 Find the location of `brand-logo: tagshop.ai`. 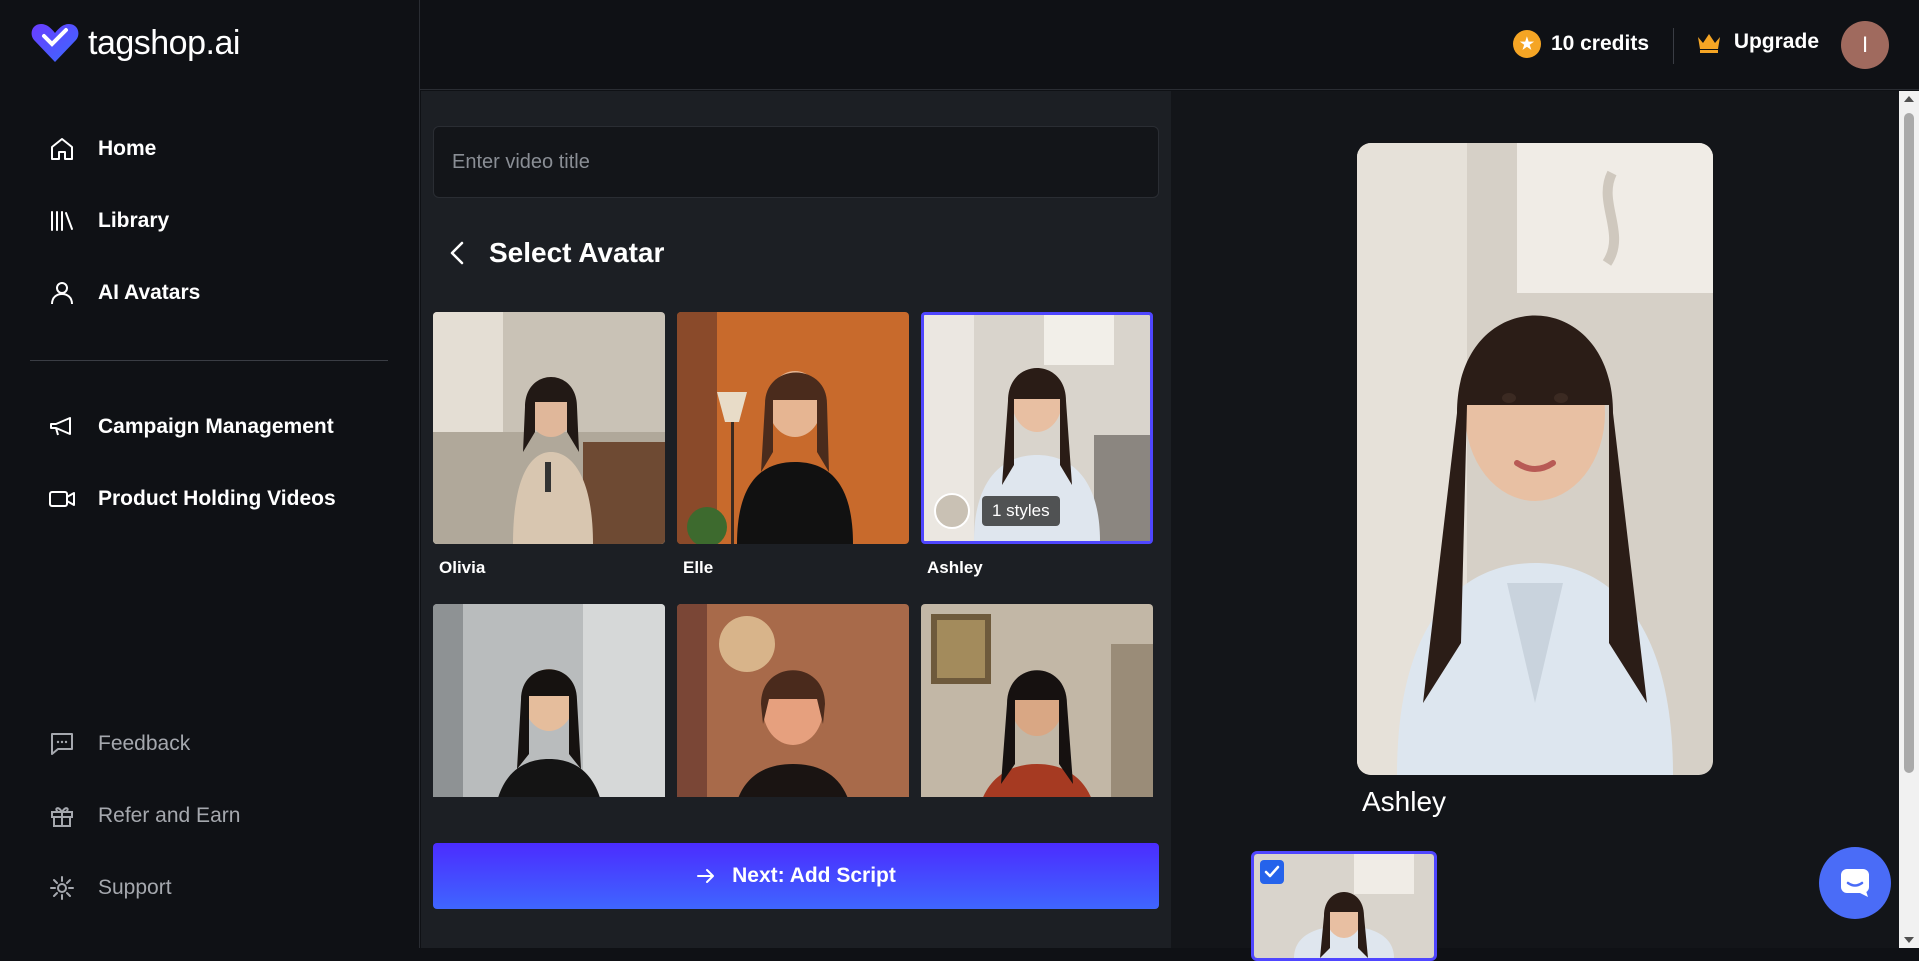

brand-logo: tagshop.ai is located at coordinates (135, 43).